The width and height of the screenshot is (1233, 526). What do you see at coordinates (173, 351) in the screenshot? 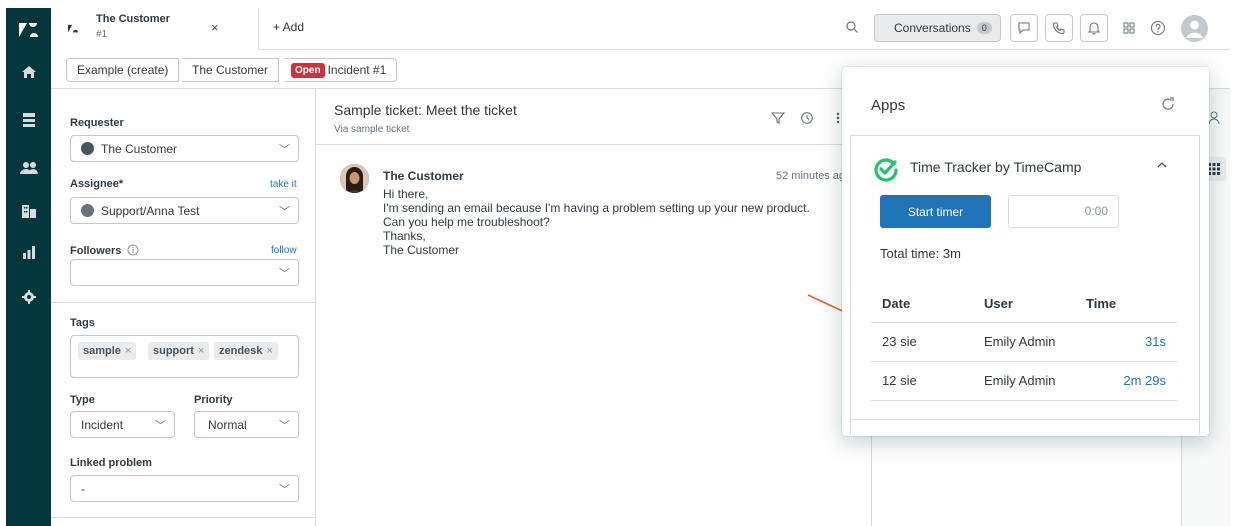
I see `tag-label: support` at bounding box center [173, 351].